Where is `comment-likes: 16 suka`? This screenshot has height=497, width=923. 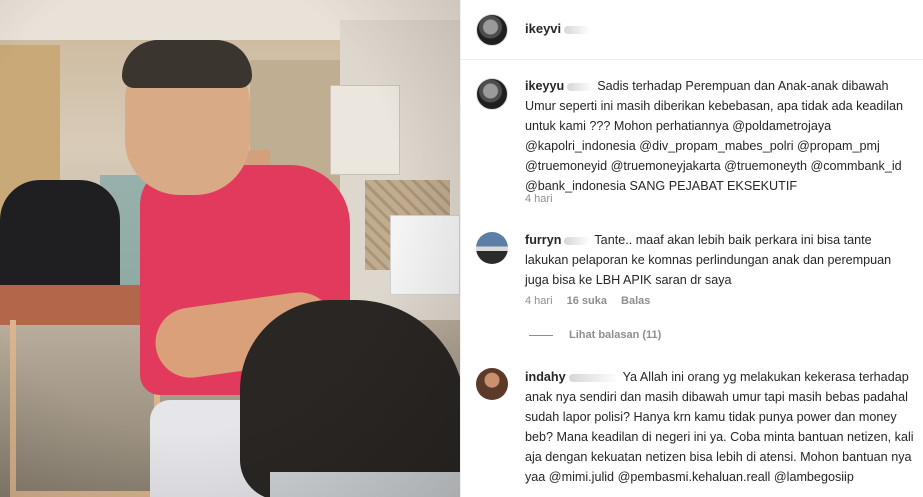 comment-likes: 16 suka is located at coordinates (587, 301).